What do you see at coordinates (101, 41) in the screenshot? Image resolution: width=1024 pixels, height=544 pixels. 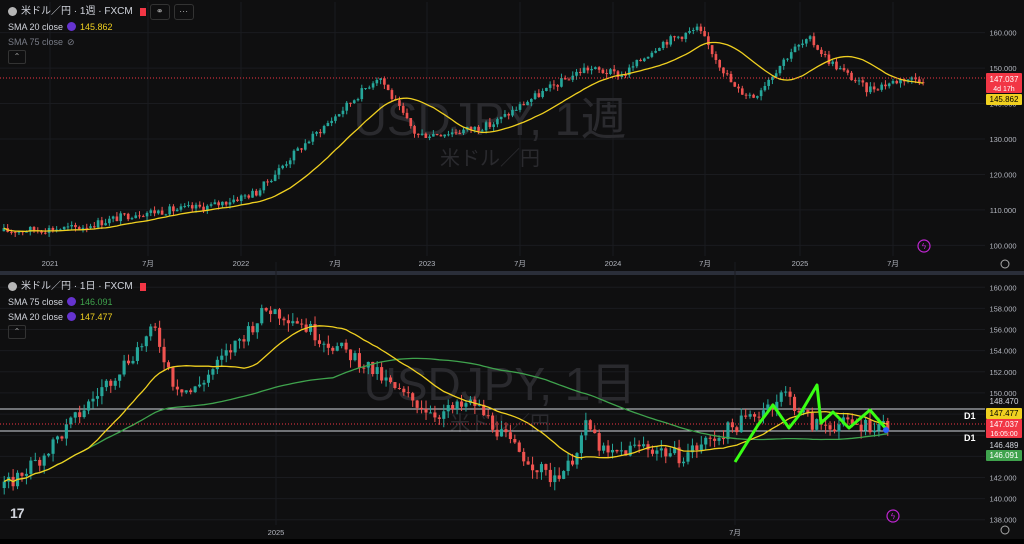 I see `weekly-sma75-row: SMA 75 close ⊘` at bounding box center [101, 41].